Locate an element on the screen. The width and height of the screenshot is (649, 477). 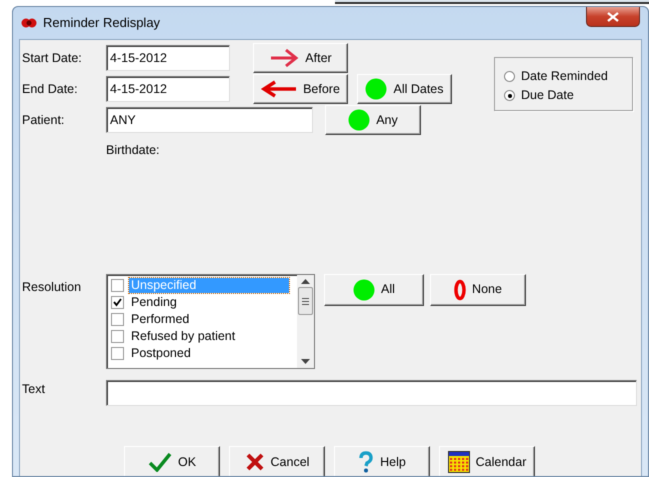
x-icon is located at coordinates (254, 462).